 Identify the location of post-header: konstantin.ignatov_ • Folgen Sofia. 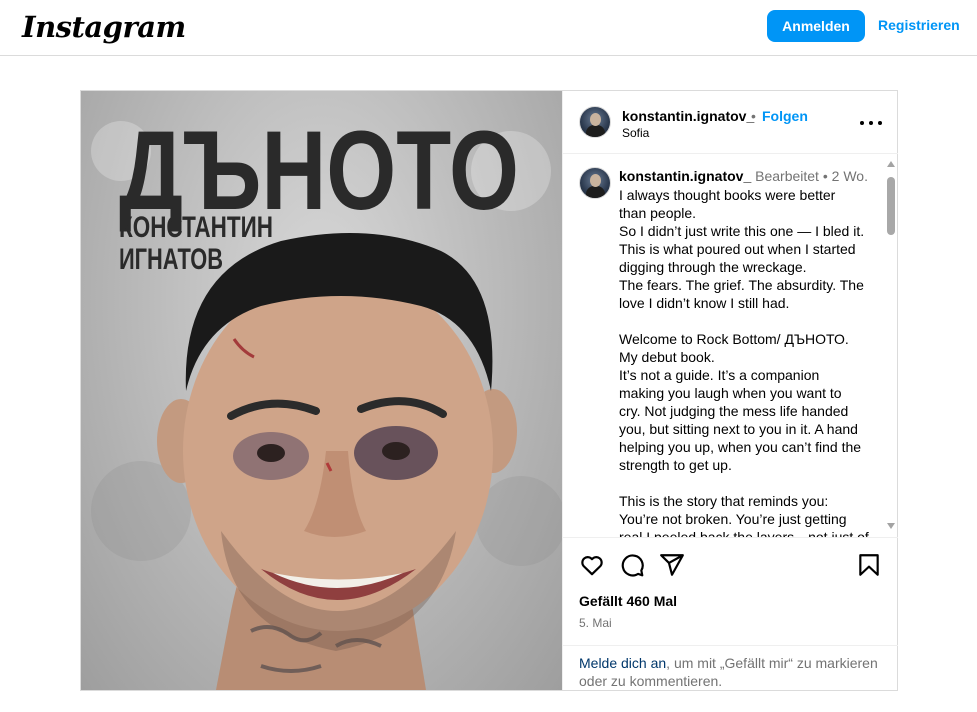
(730, 122).